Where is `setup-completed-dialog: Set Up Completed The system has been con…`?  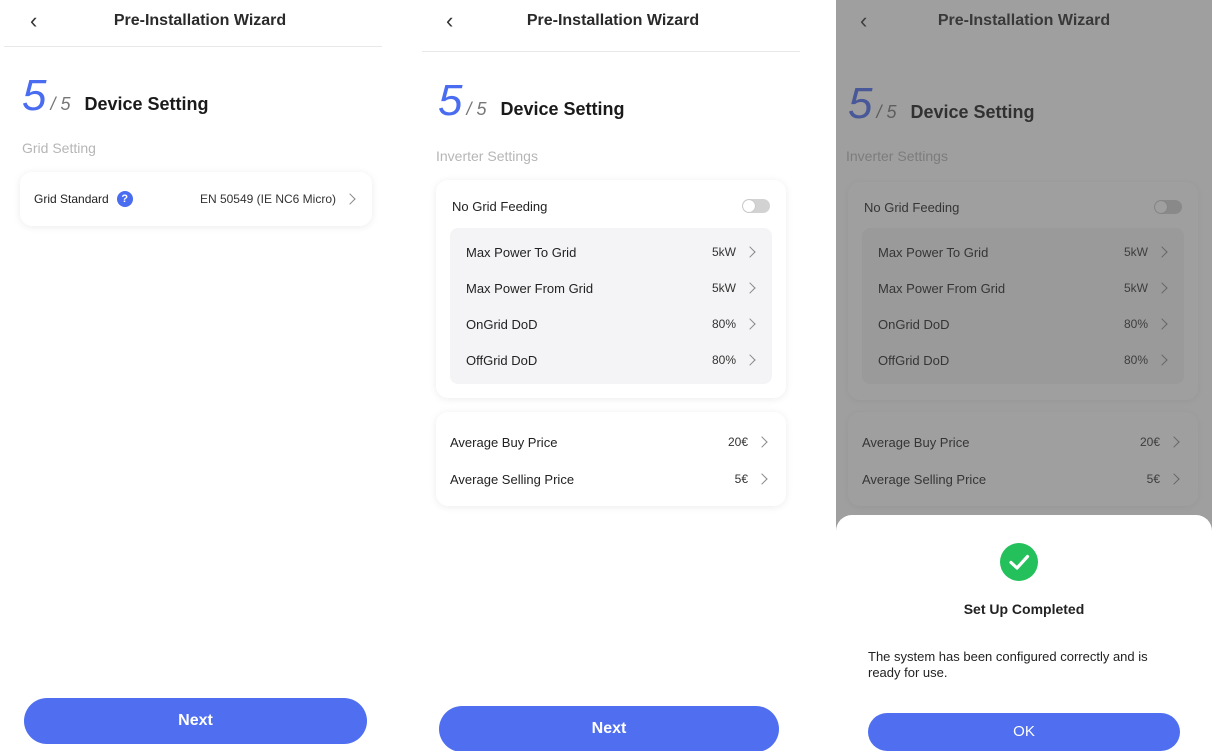 setup-completed-dialog: Set Up Completed The system has been con… is located at coordinates (1024, 633).